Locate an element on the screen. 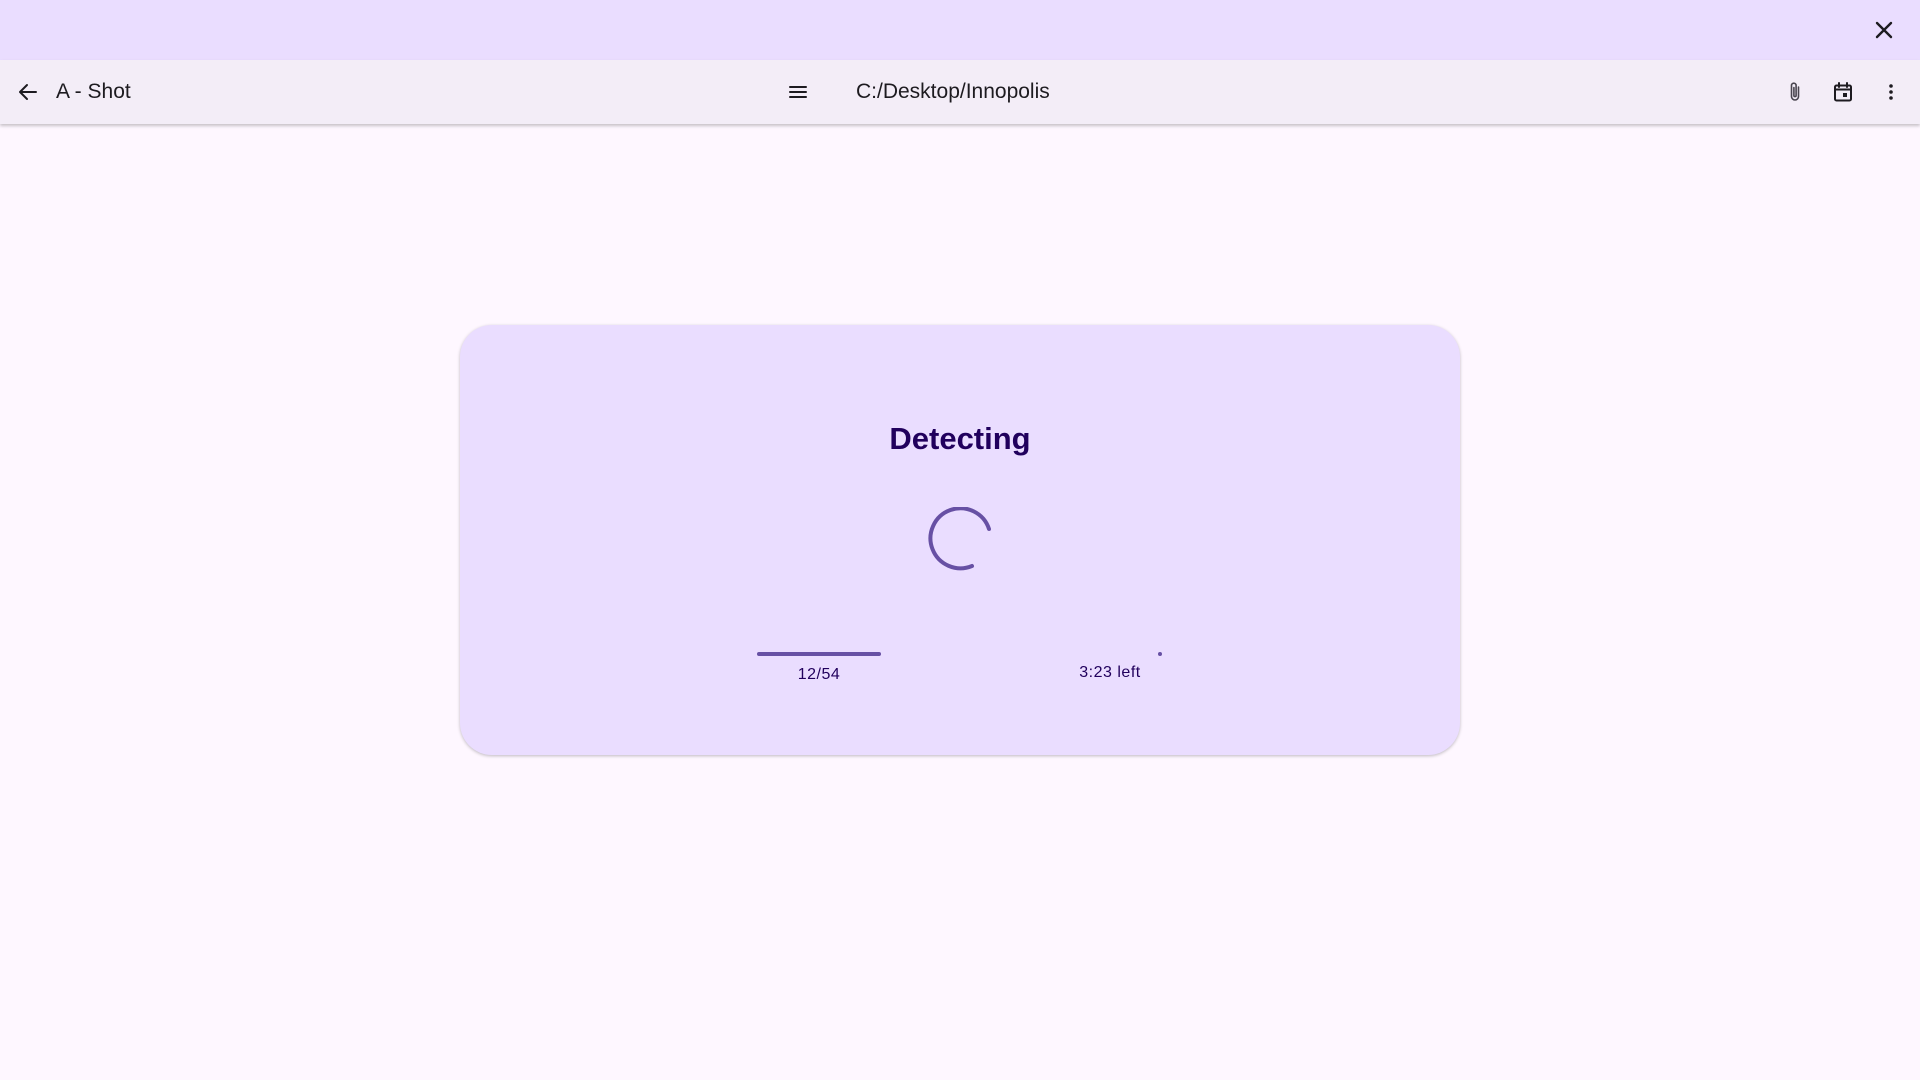 This screenshot has width=1920, height=1080. window-titlebar is located at coordinates (960, 30).